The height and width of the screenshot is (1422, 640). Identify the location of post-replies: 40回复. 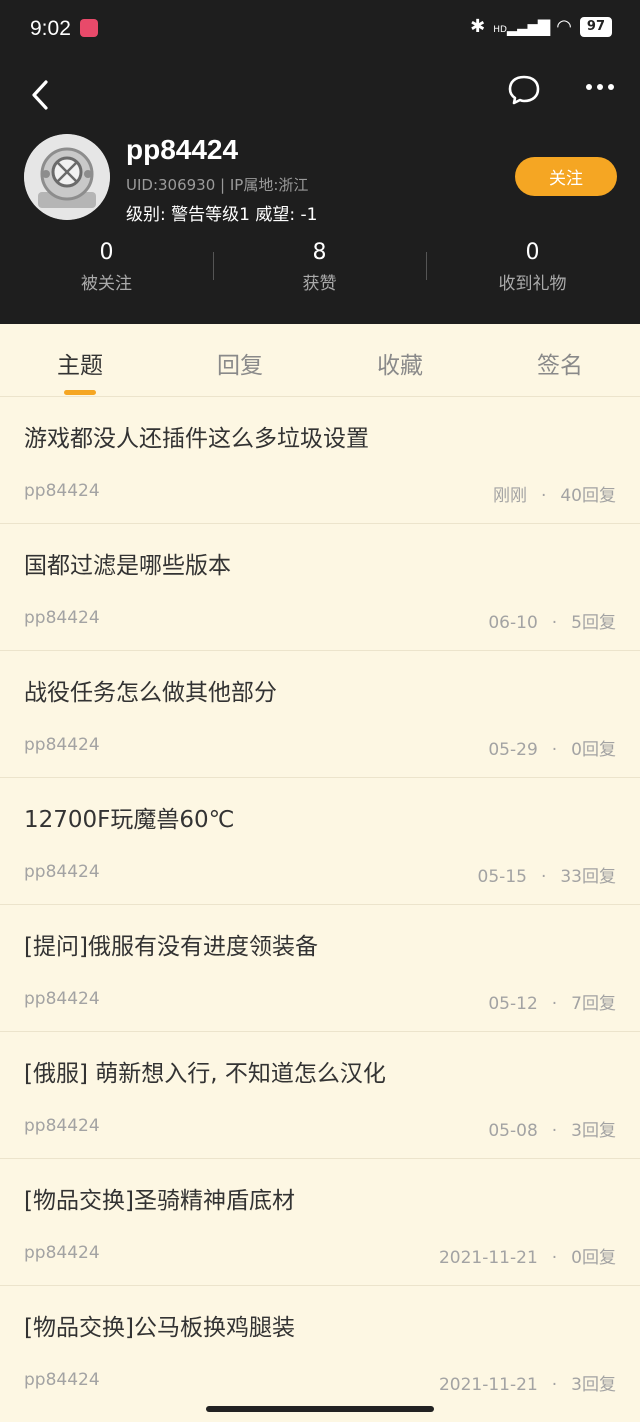
(588, 496).